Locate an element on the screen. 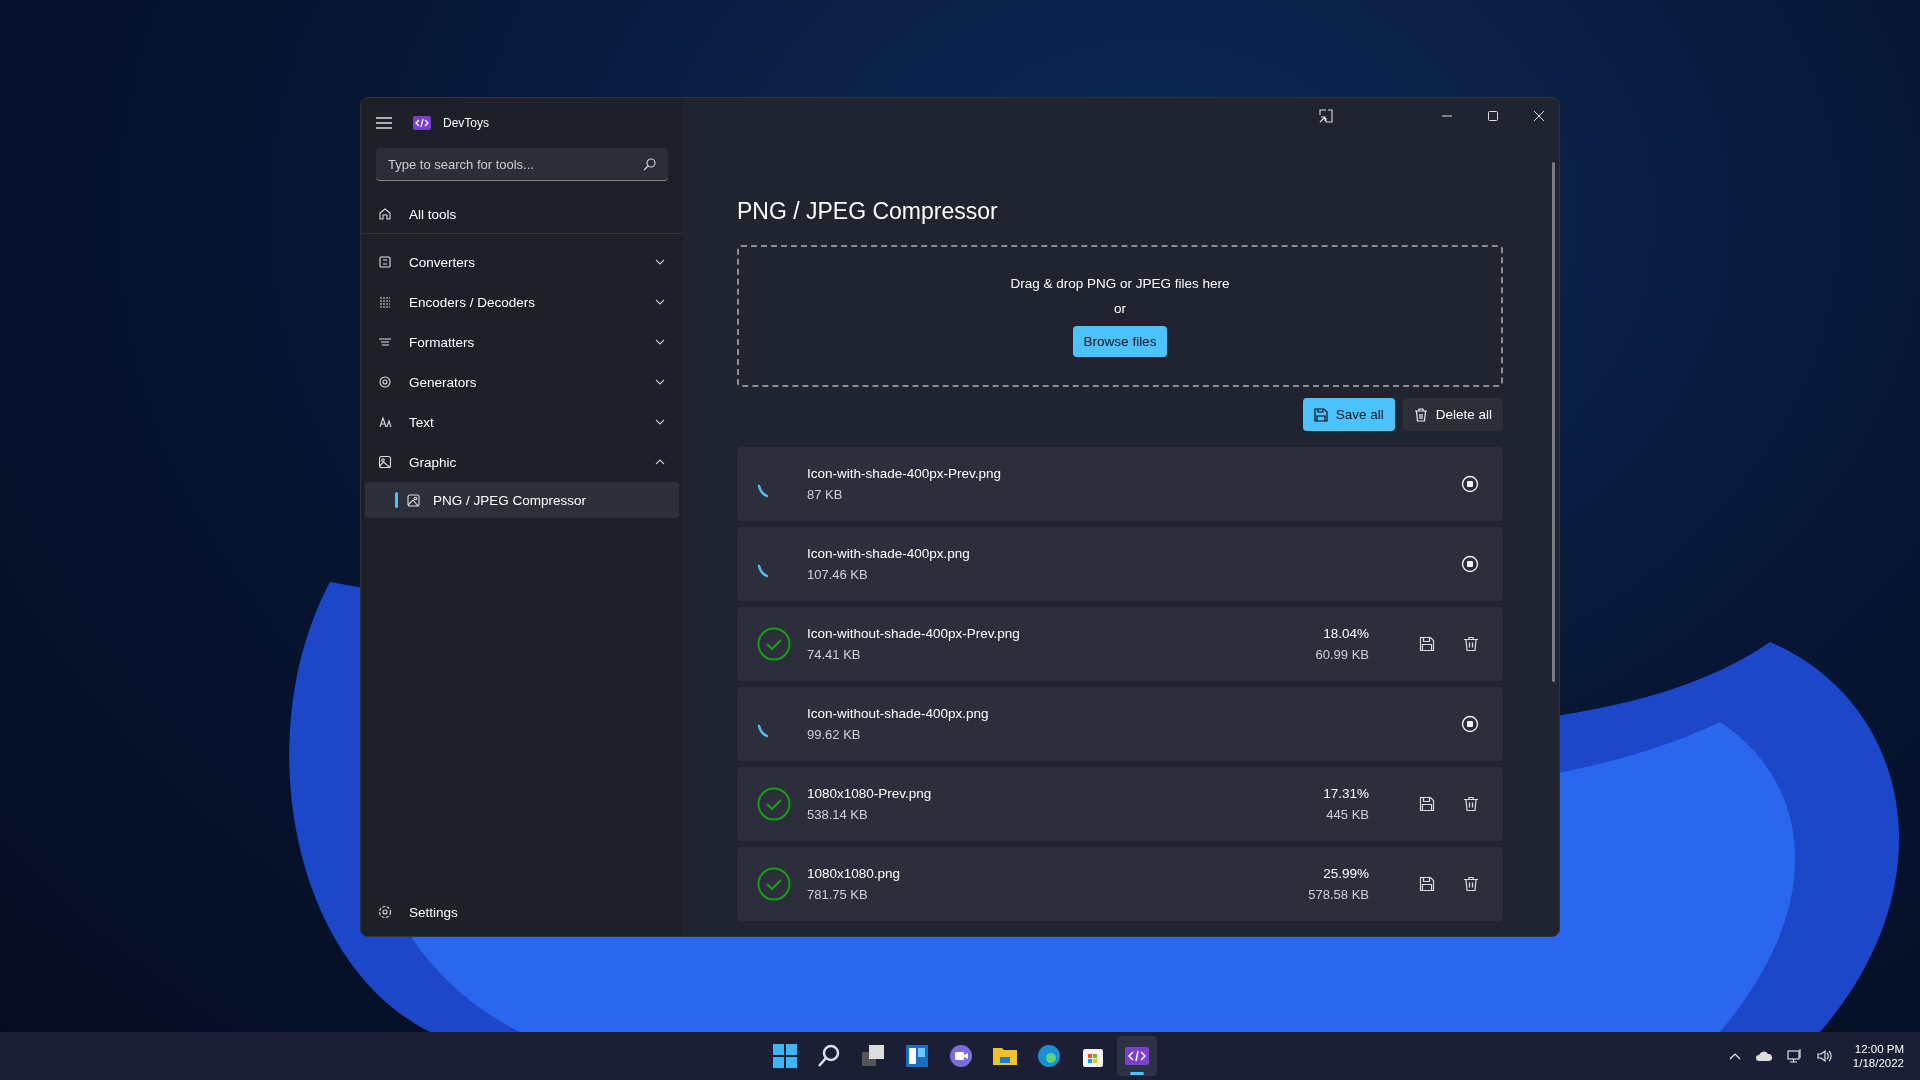 Image resolution: width=1920 pixels, height=1080 pixels. menu-icon is located at coordinates (384, 123).